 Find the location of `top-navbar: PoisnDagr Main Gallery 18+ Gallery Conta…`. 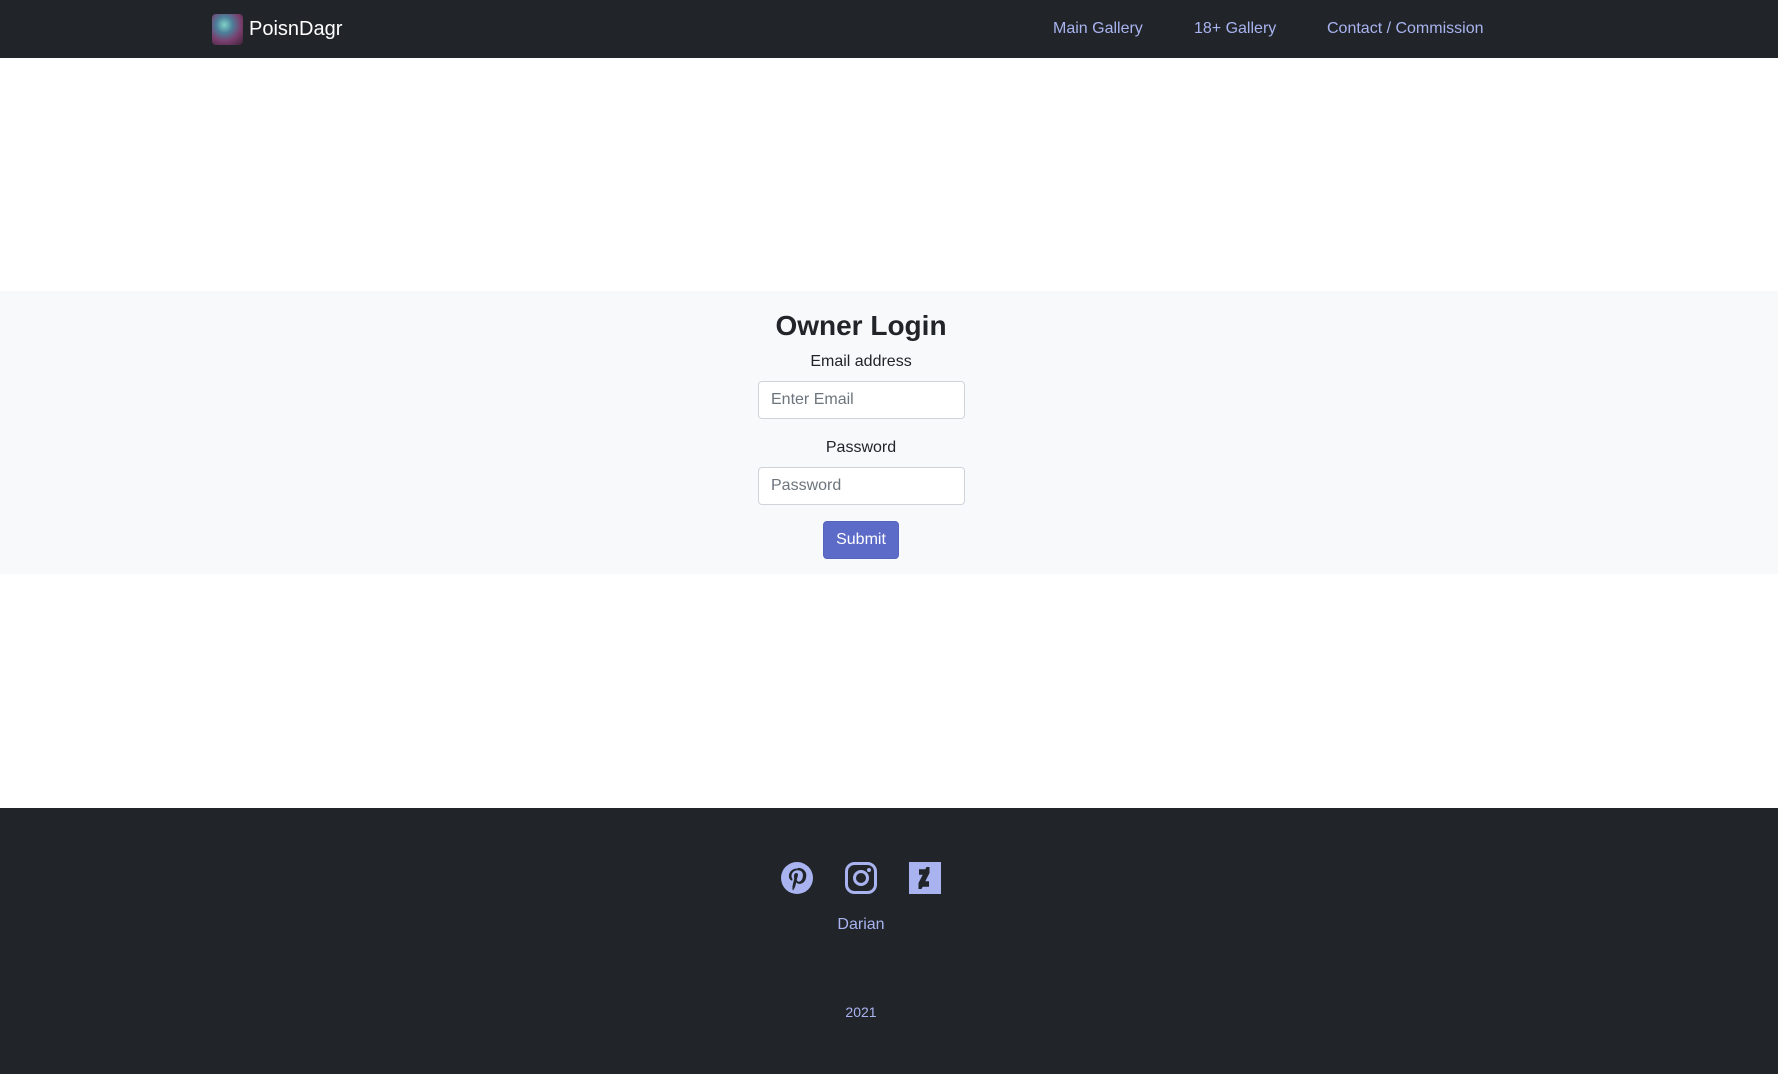

top-navbar: PoisnDagr Main Gallery 18+ Gallery Conta… is located at coordinates (889, 29).